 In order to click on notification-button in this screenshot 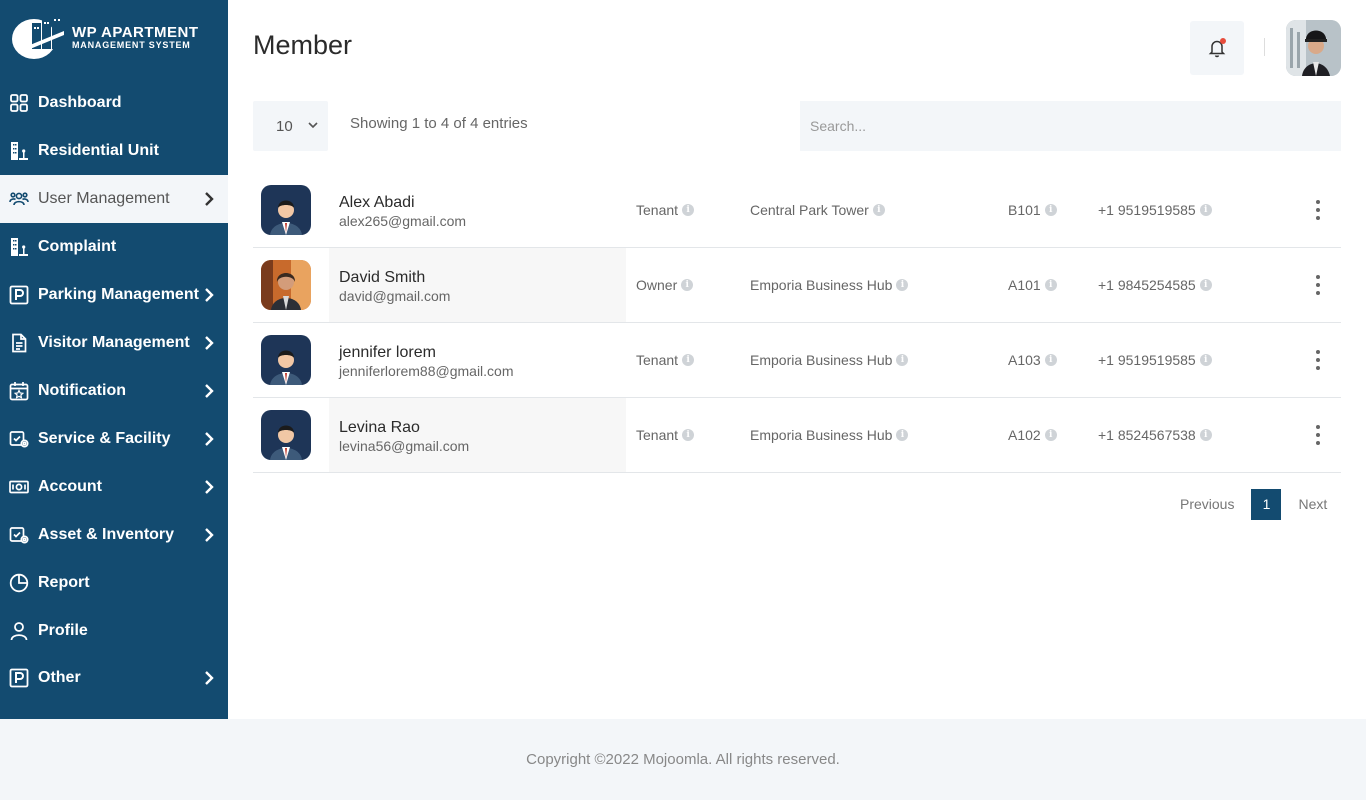, I will do `click(1217, 48)`.